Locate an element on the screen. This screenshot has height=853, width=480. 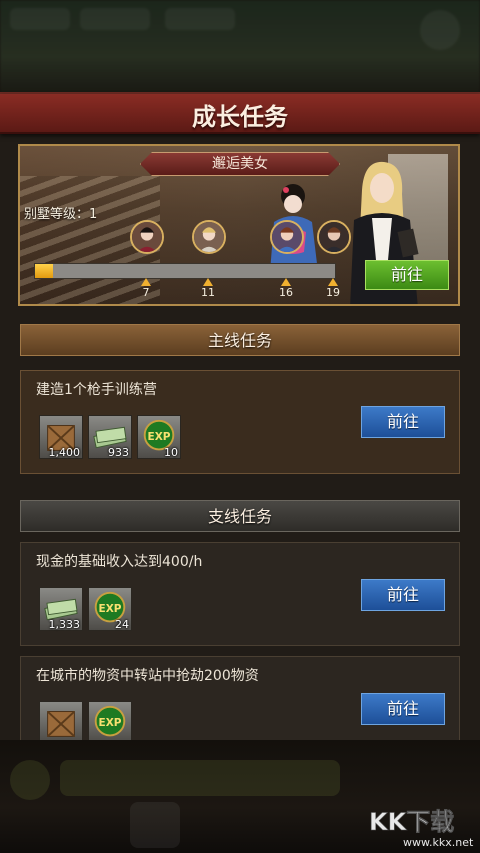
main-quest-header: 主线任务 is located at coordinates (240, 340).